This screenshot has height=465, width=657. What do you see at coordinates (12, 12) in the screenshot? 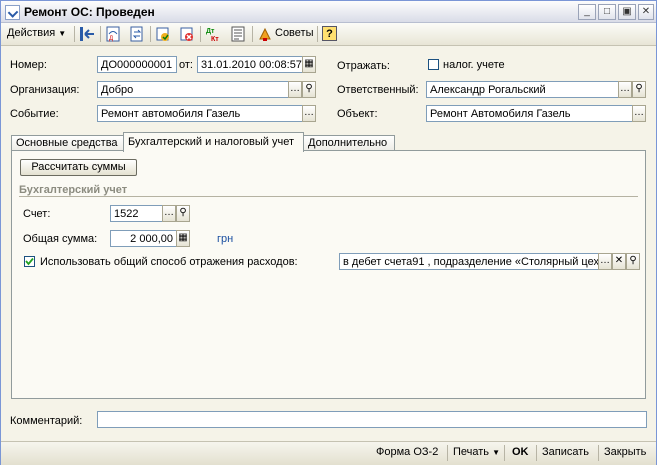
I see `document-check-icon` at bounding box center [12, 12].